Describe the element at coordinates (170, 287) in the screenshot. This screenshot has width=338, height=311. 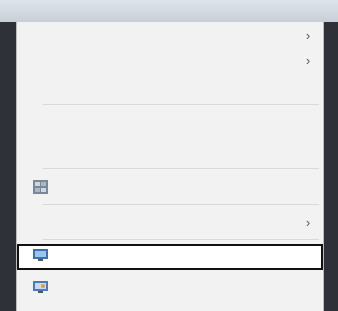
I see `menu-item-personalize` at that location.